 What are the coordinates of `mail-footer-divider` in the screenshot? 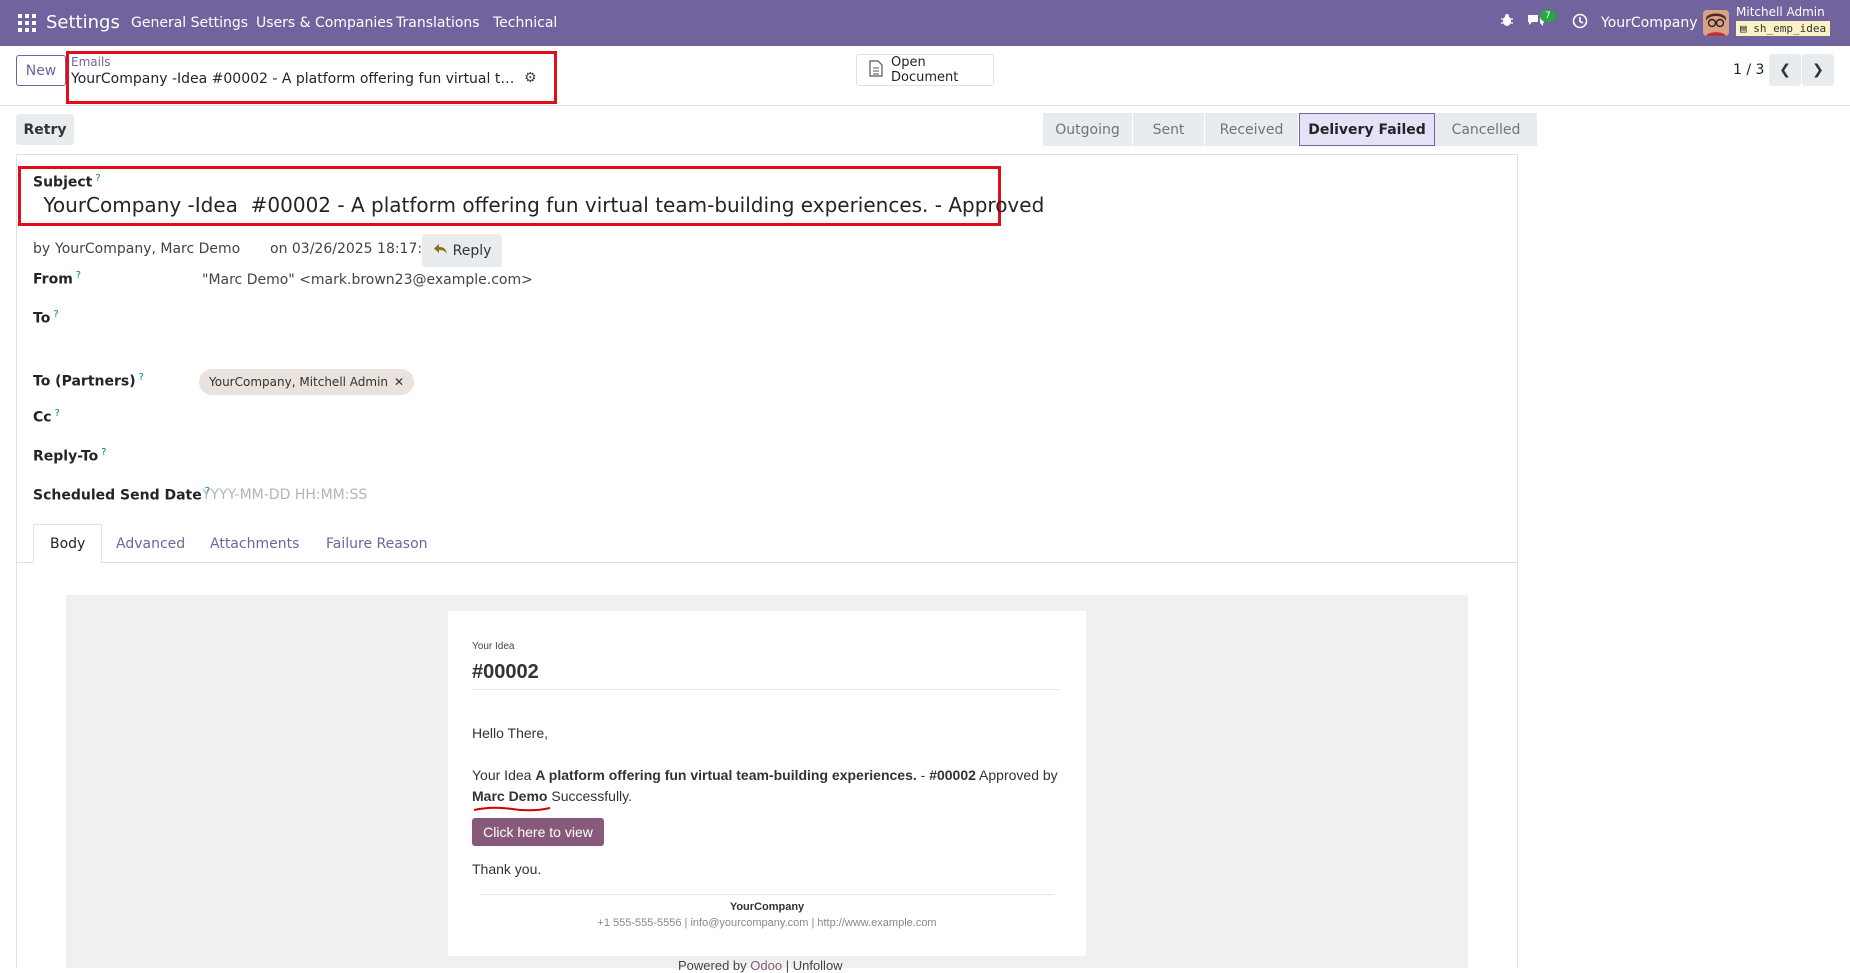 It's located at (767, 894).